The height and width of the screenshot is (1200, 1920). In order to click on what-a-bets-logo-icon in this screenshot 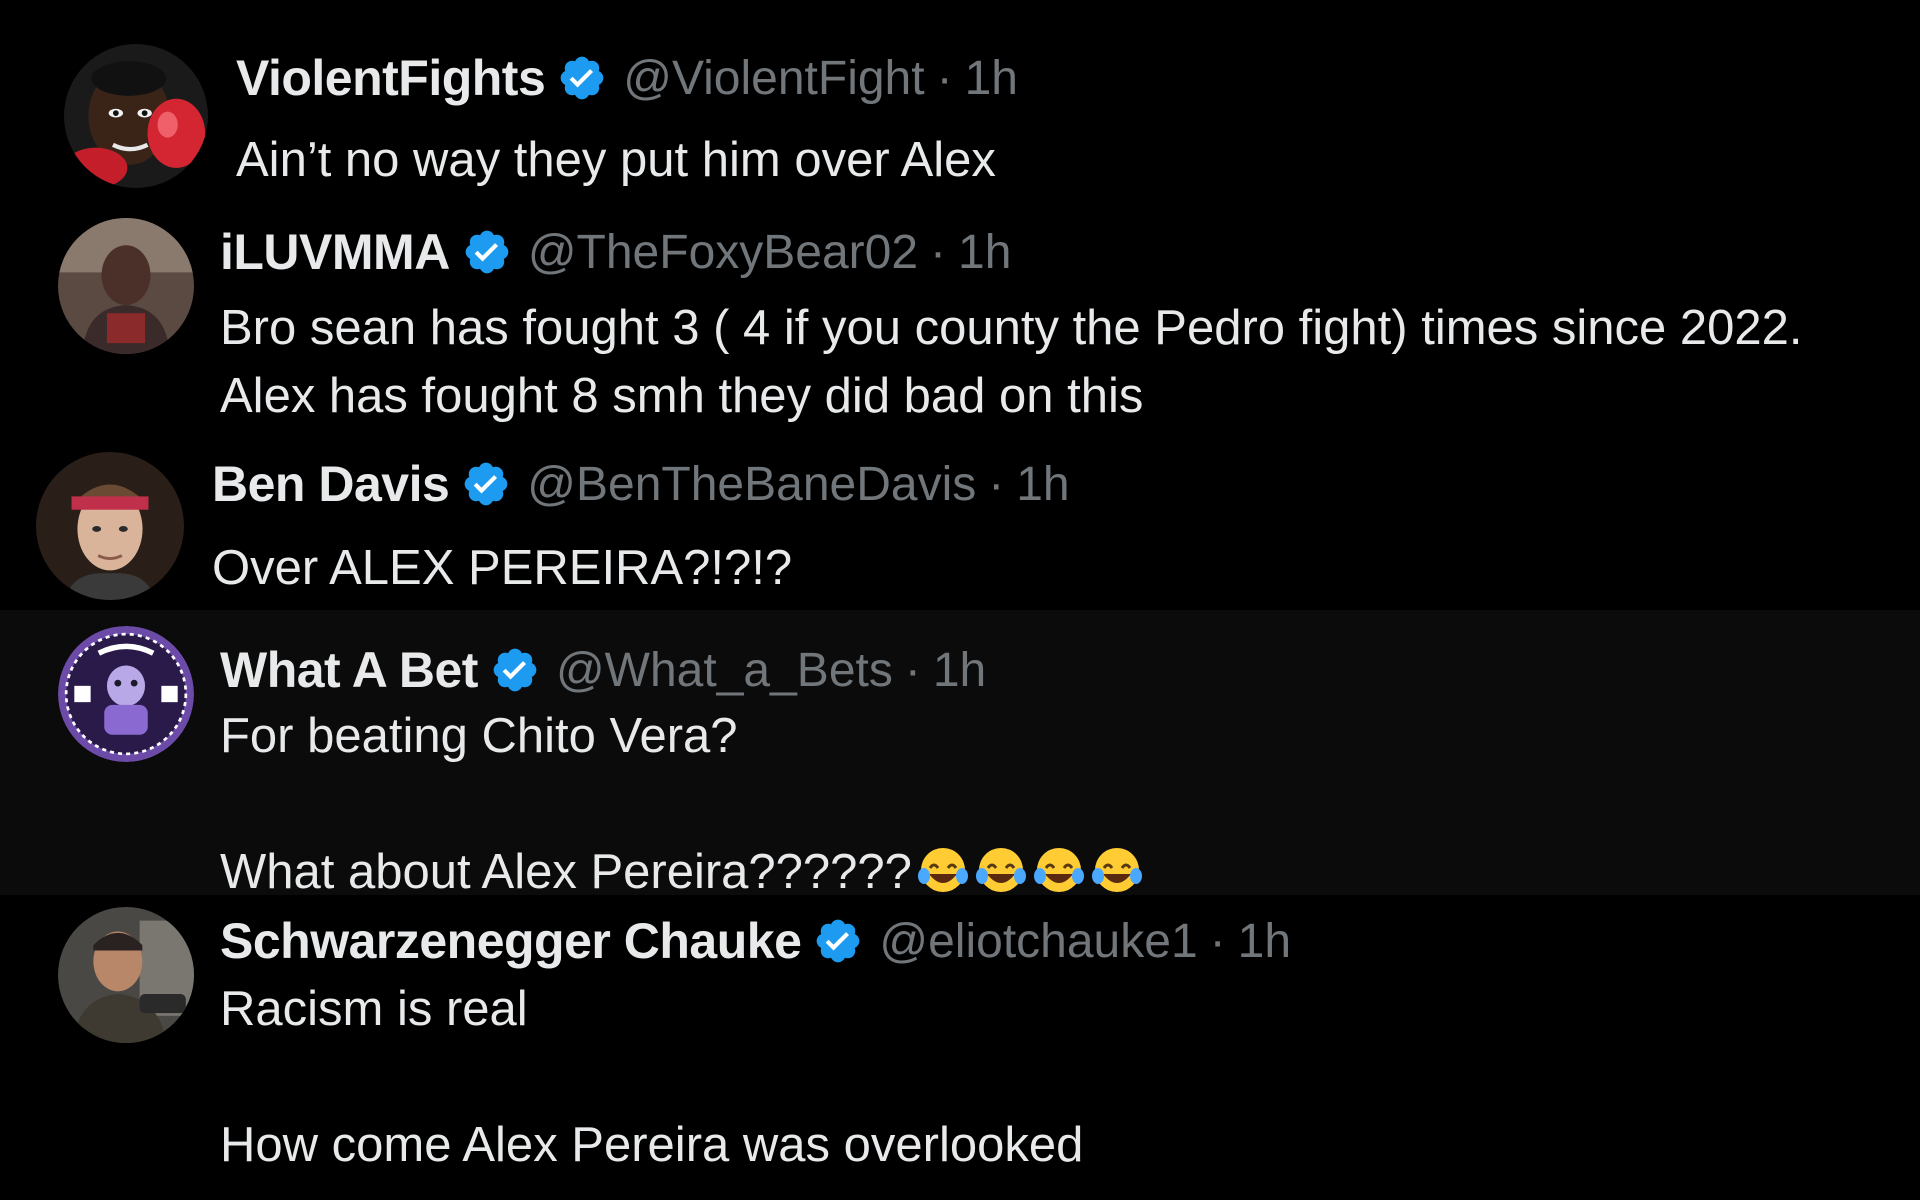, I will do `click(126, 694)`.